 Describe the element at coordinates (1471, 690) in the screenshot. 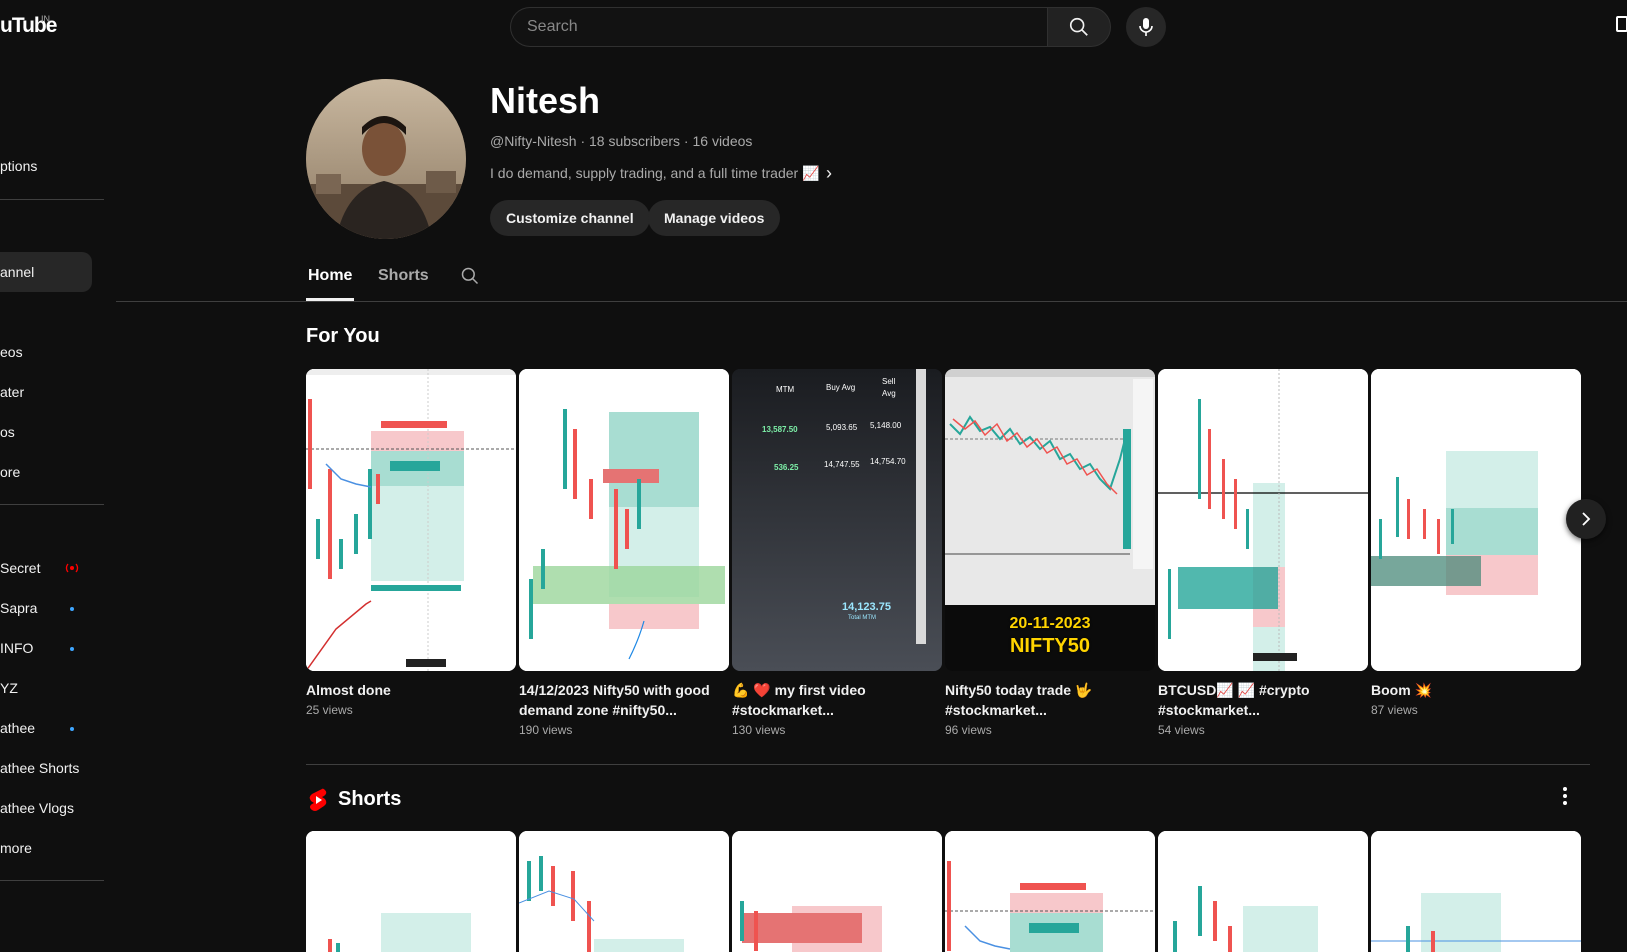

I see `video-title: Boom 💥` at that location.